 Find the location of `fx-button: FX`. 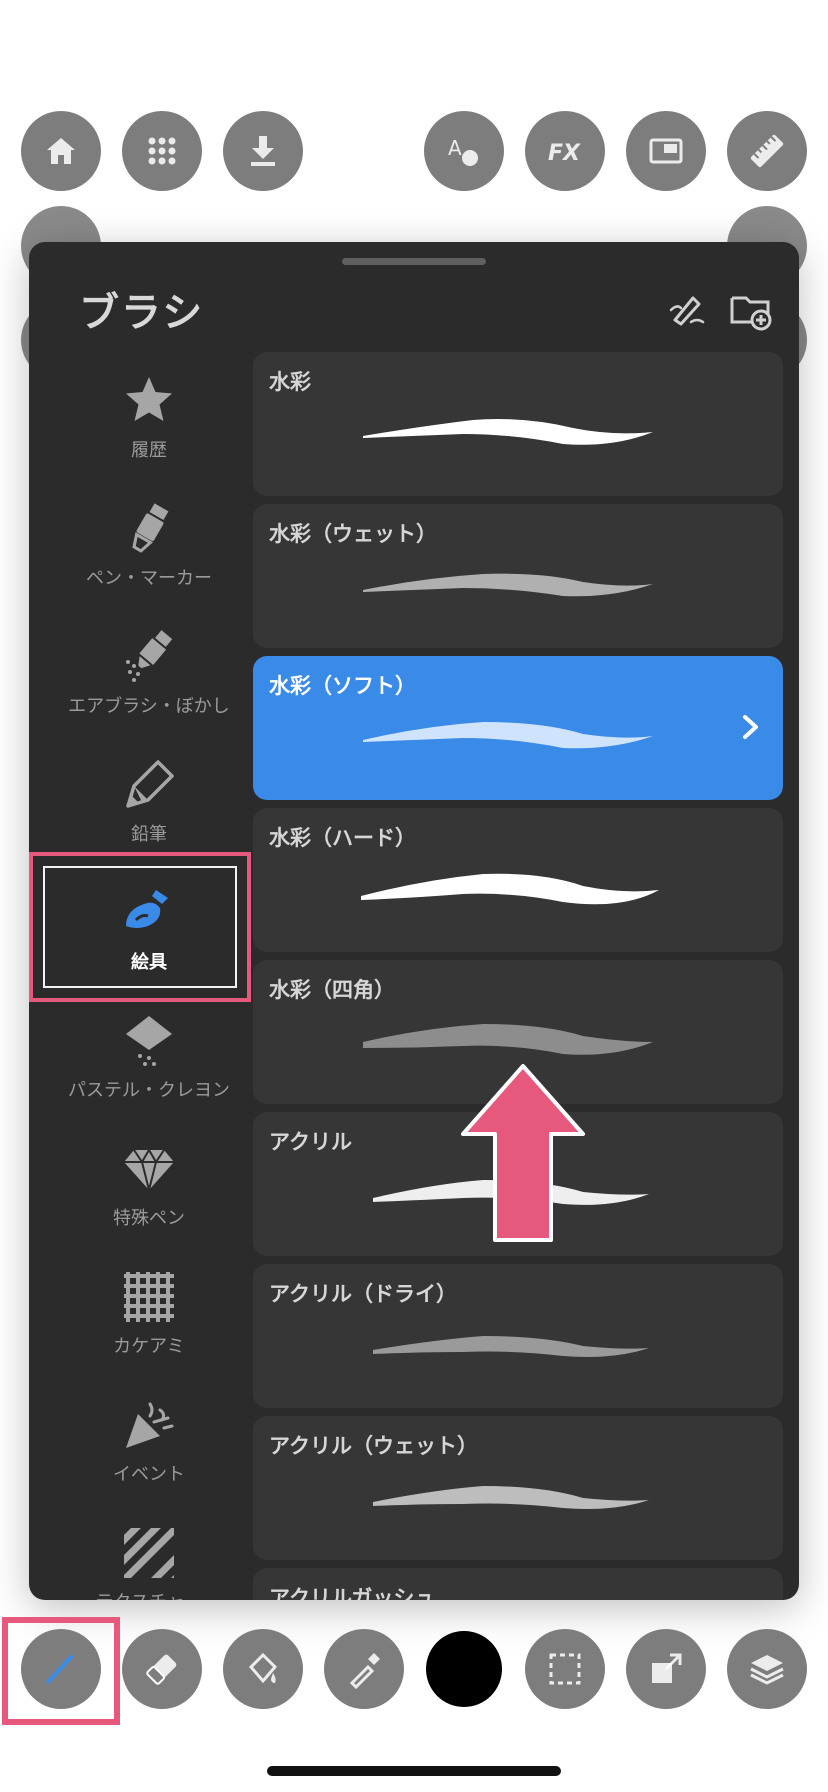

fx-button: FX is located at coordinates (565, 151).